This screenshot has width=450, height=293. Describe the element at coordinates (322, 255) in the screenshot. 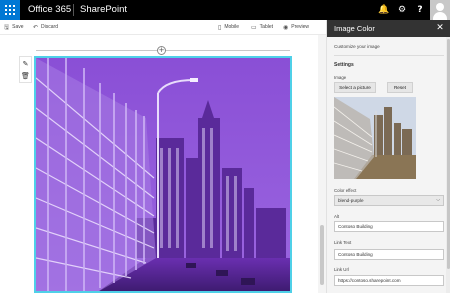

I see `canvas-scroll-thumb` at that location.